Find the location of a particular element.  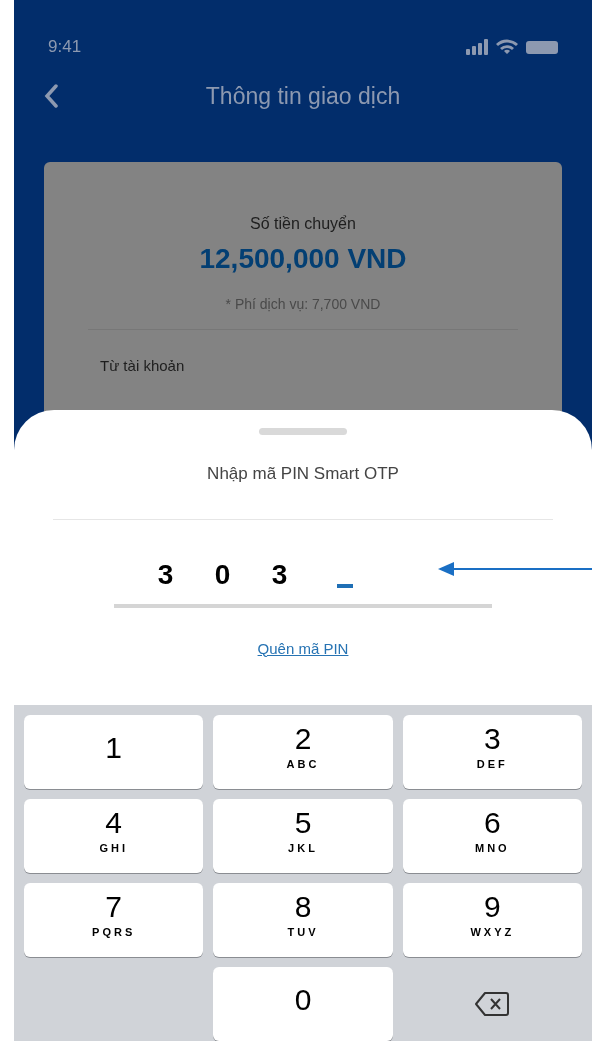

keypad-key: 6 MNO is located at coordinates (492, 836).